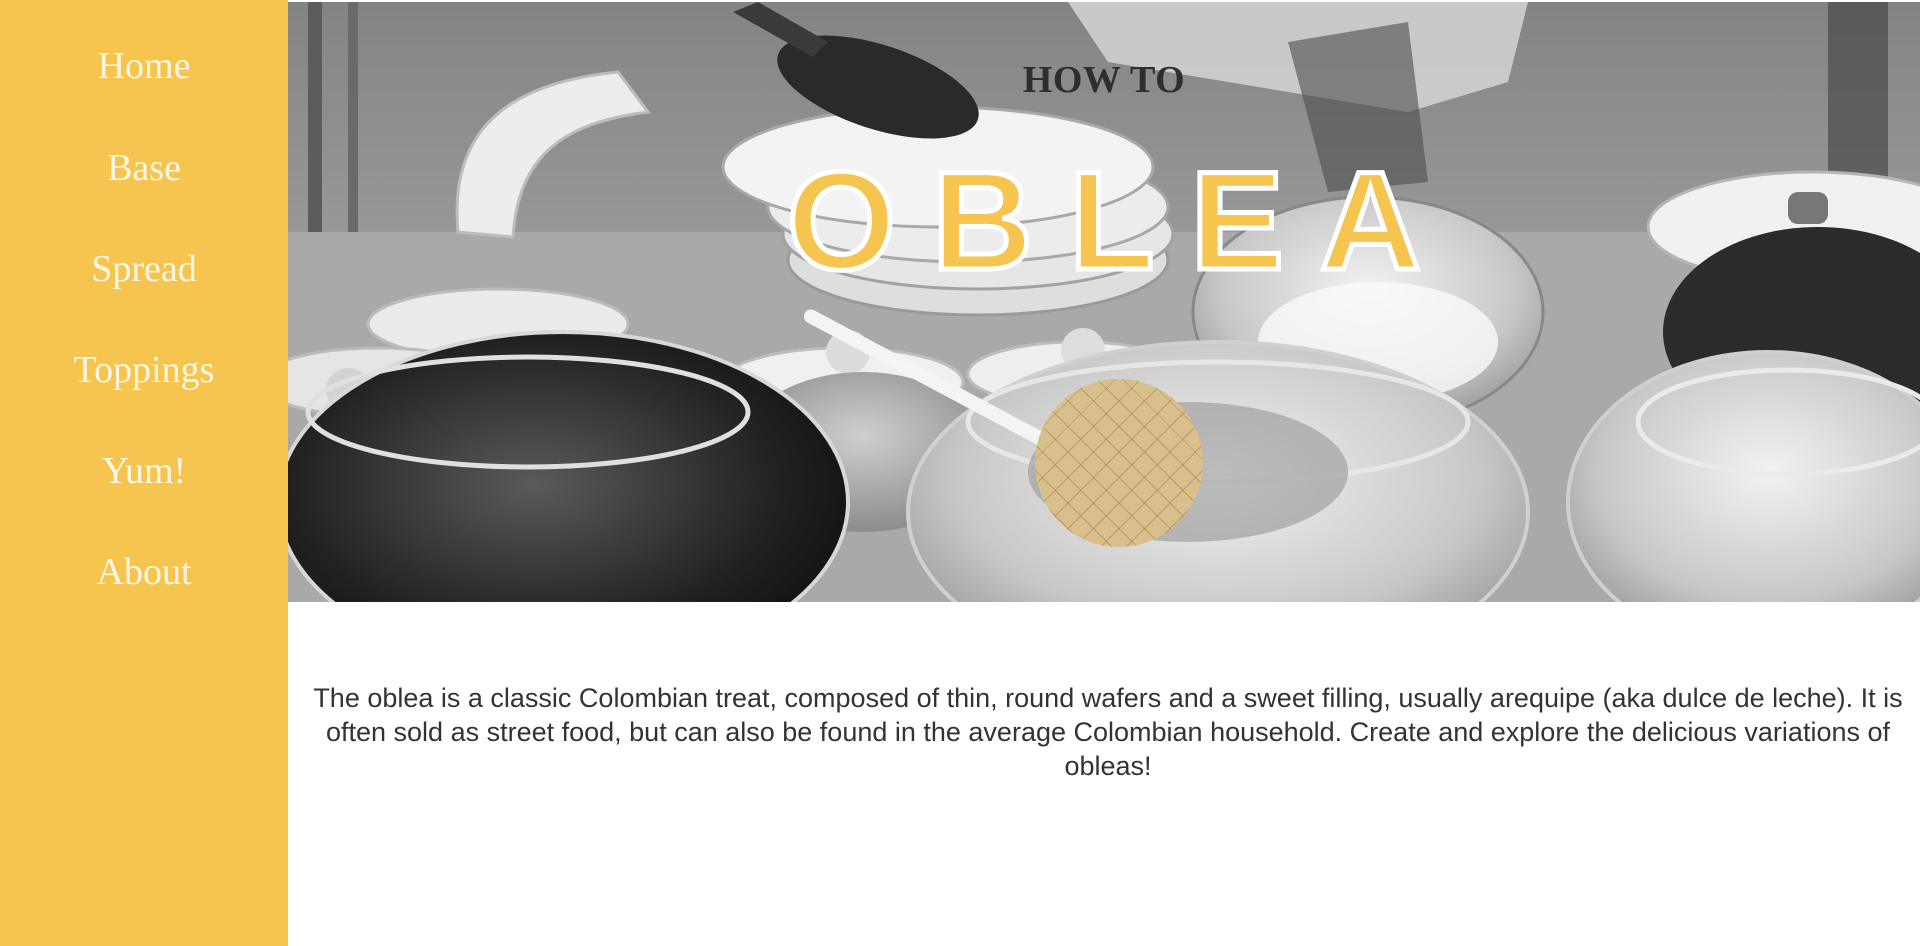 The height and width of the screenshot is (946, 1920). I want to click on nav-item-spread: Spread, so click(144, 269).